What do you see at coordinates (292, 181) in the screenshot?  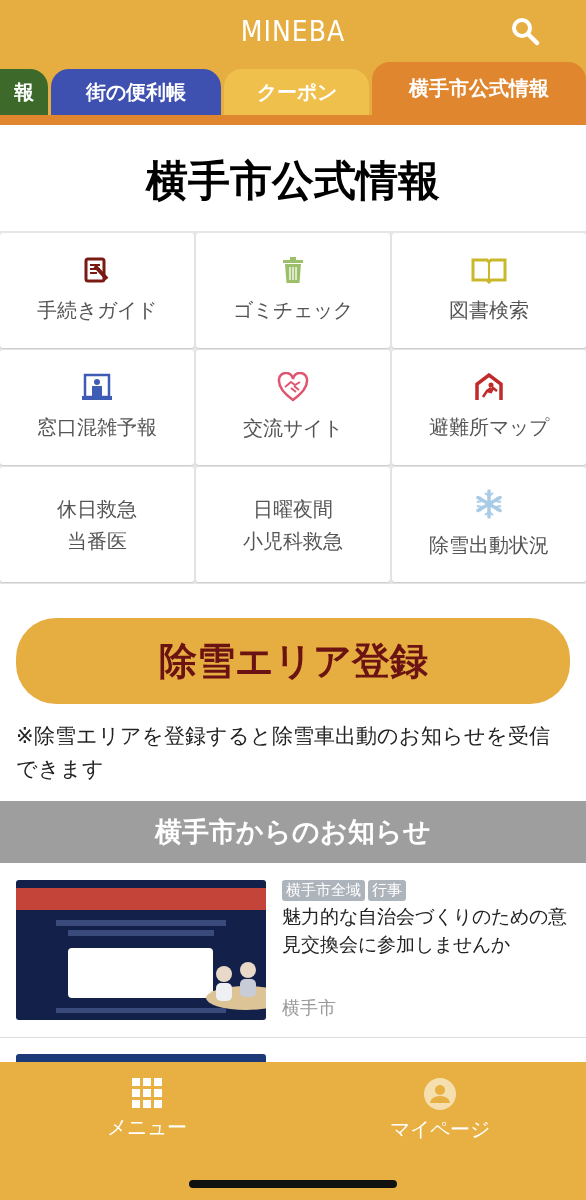 I see `page-title: 横手市公式情報` at bounding box center [292, 181].